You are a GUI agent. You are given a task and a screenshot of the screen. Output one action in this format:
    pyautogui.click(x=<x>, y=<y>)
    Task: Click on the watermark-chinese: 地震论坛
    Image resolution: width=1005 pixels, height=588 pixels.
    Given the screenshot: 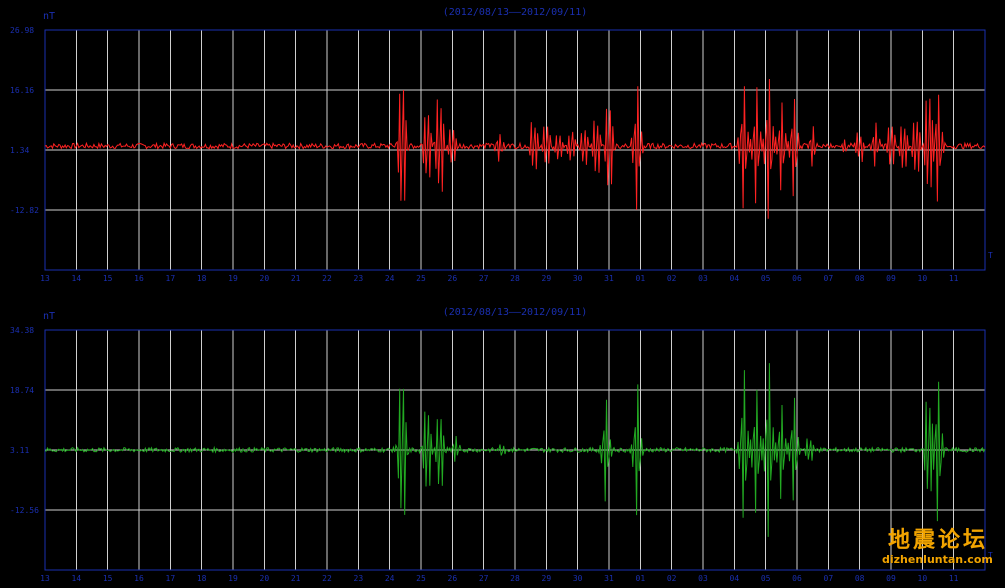 What is the action you would take?
    pyautogui.click(x=938, y=540)
    